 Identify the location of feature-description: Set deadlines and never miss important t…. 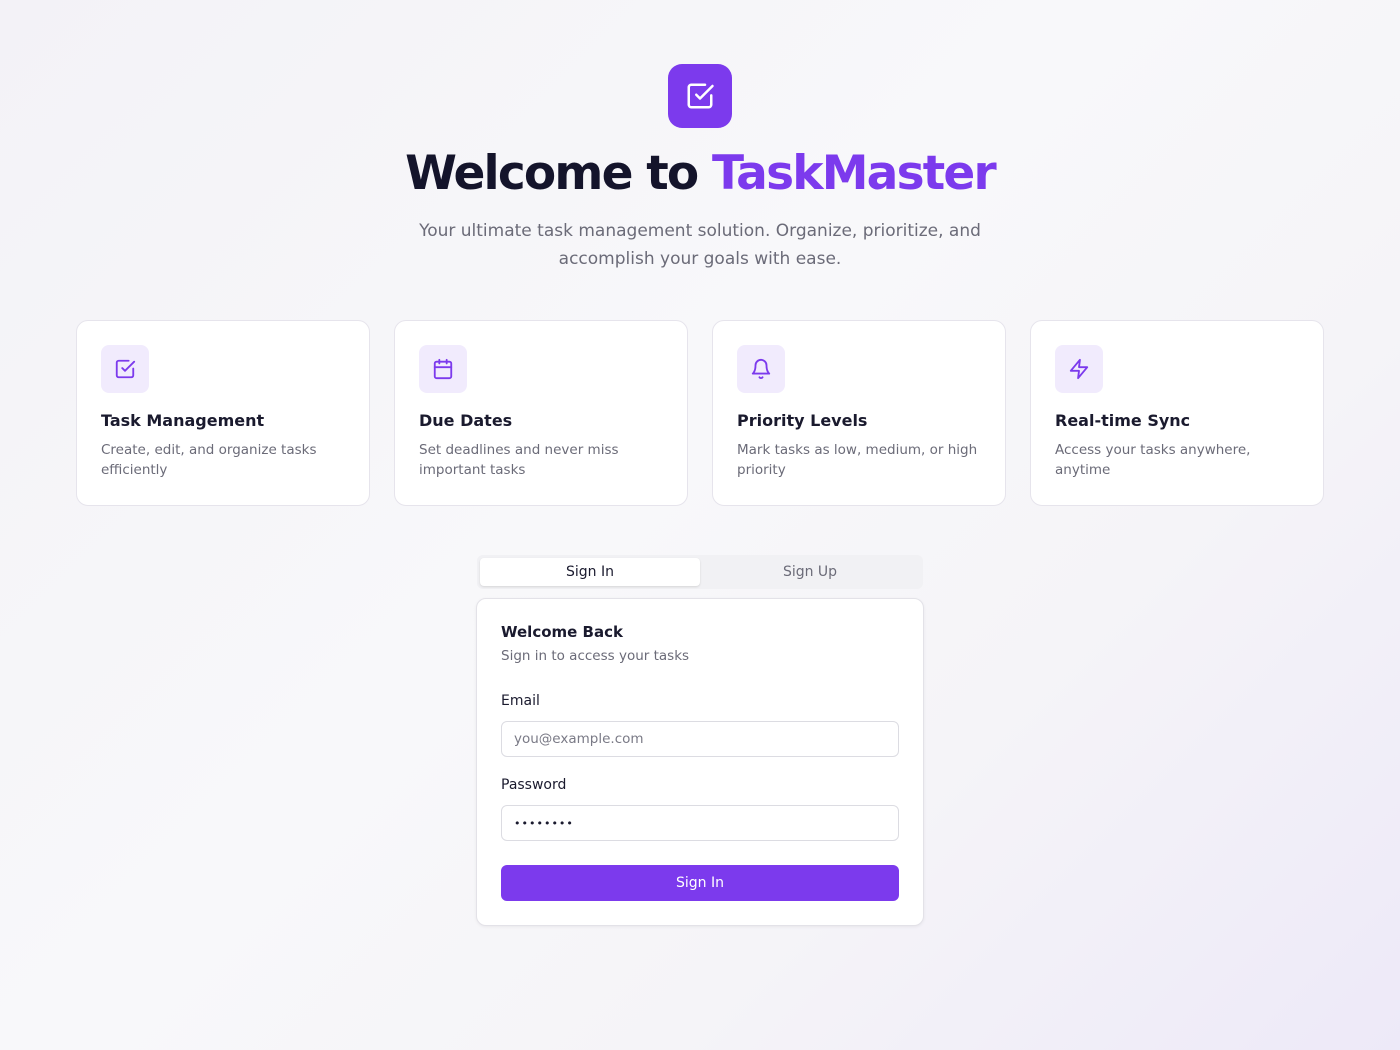
(519, 460).